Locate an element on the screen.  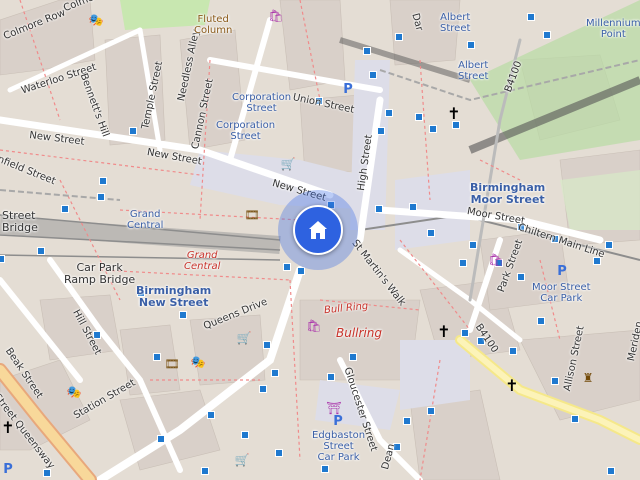
landmark-label-bullring: Bullring is located at coordinates (359, 333).